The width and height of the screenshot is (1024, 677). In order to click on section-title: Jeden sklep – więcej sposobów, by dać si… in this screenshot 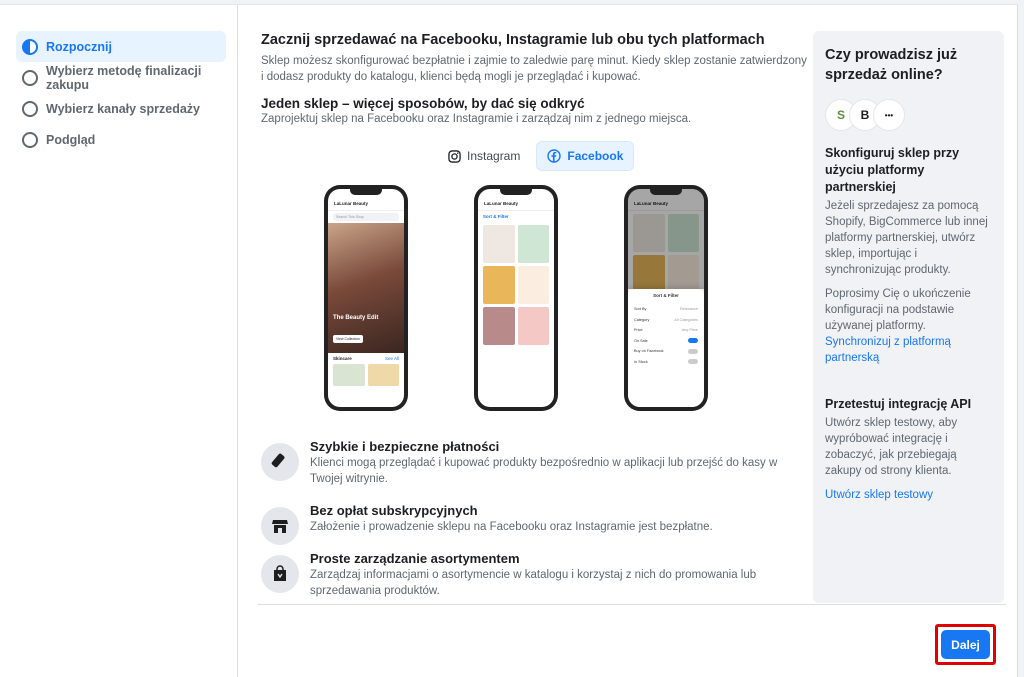, I will do `click(423, 103)`.